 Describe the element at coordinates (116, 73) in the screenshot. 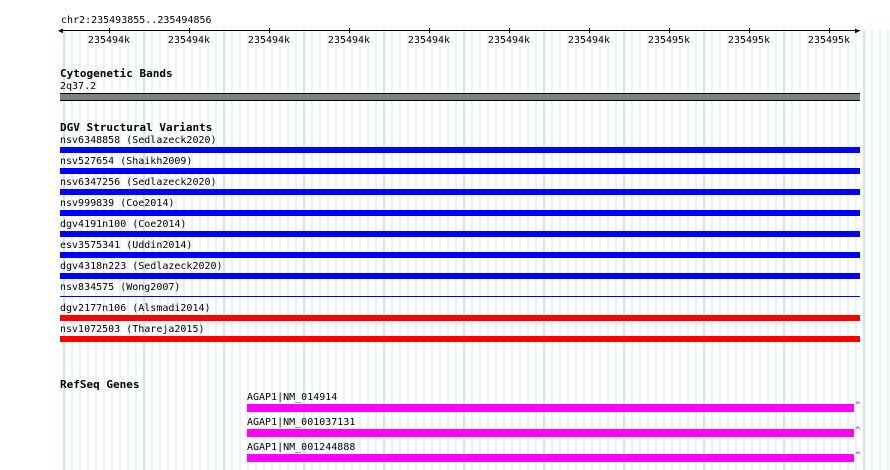

I see `track-title-cytoband: Cytogenetic Bands` at that location.